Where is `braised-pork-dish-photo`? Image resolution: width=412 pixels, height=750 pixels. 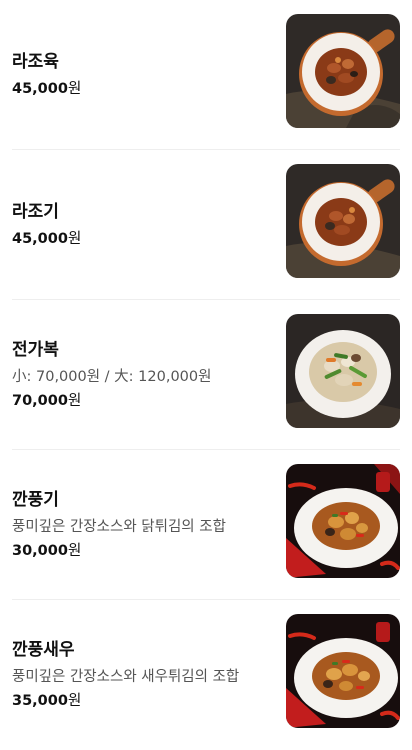 braised-pork-dish-photo is located at coordinates (343, 71).